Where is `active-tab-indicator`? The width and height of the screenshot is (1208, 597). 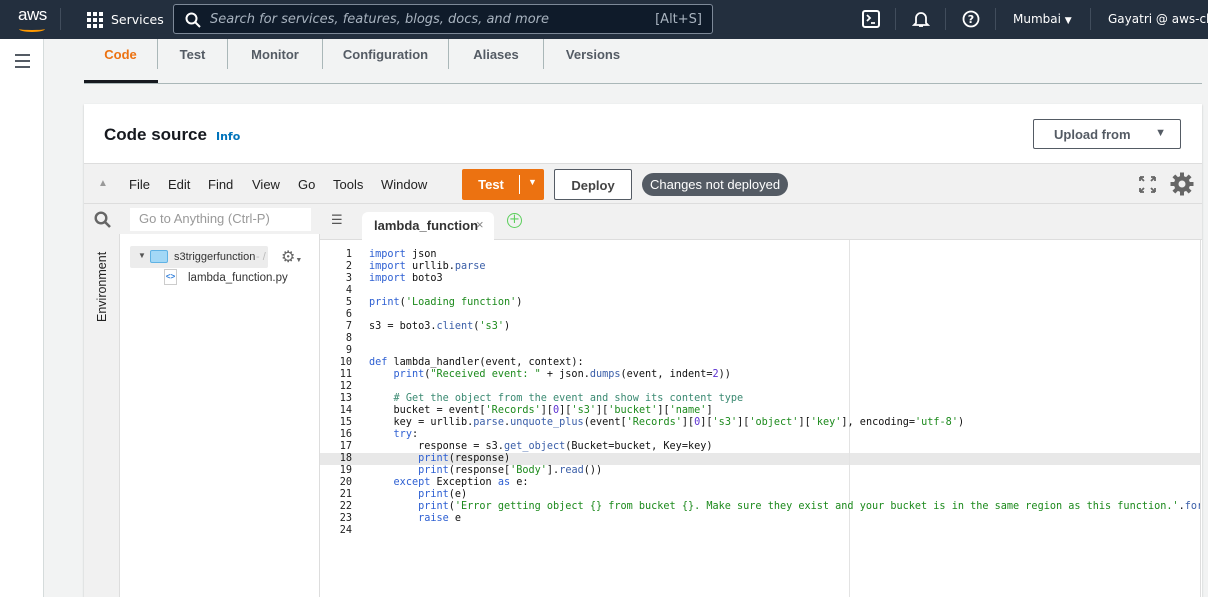
active-tab-indicator is located at coordinates (121, 81).